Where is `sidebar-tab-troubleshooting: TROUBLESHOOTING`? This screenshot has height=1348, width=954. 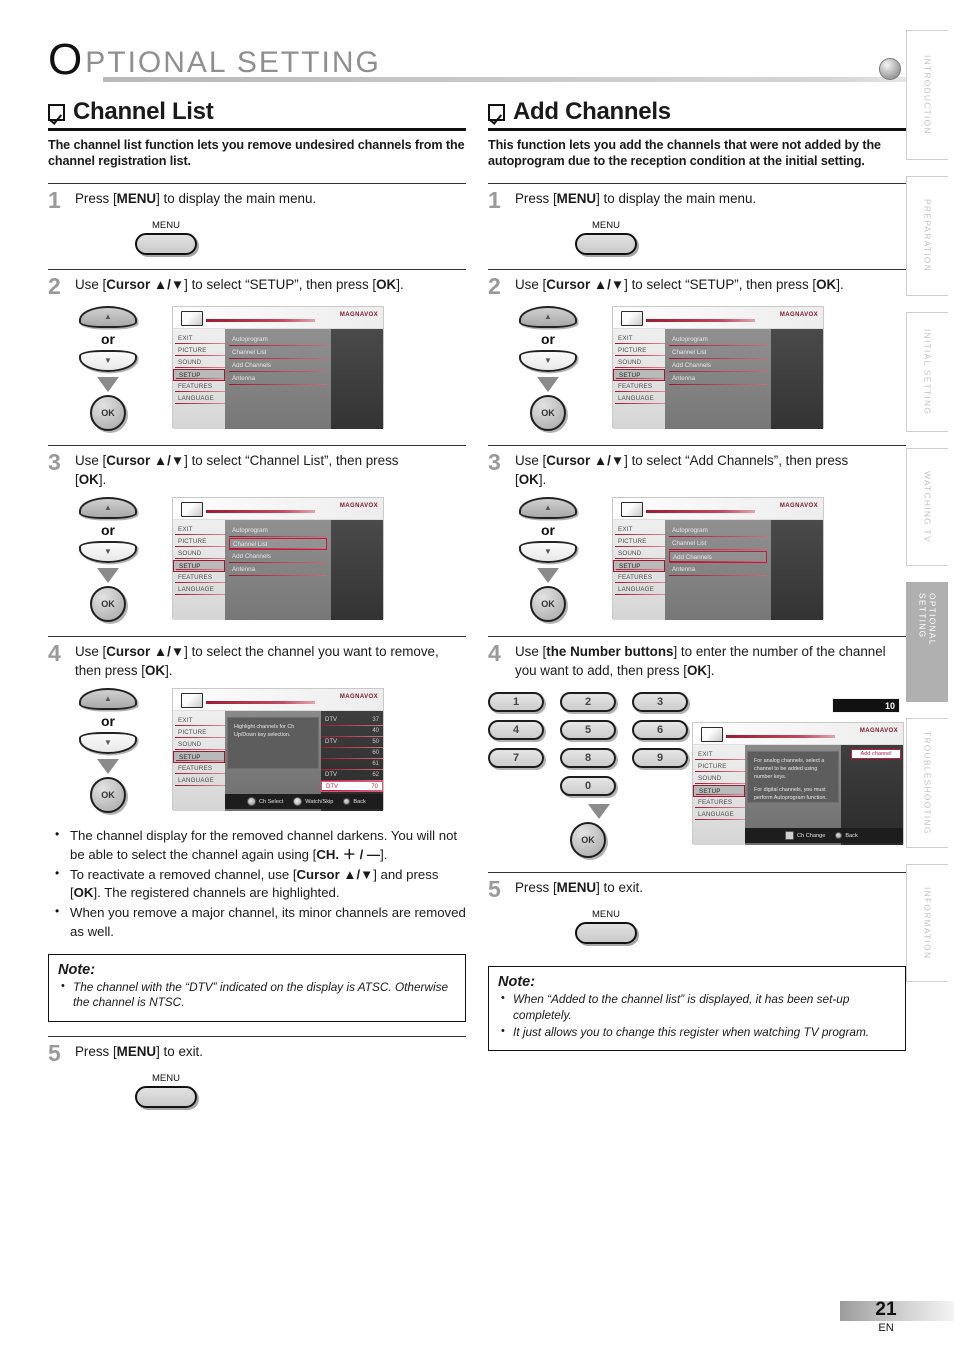 sidebar-tab-troubleshooting: TROUBLESHOOTING is located at coordinates (927, 783).